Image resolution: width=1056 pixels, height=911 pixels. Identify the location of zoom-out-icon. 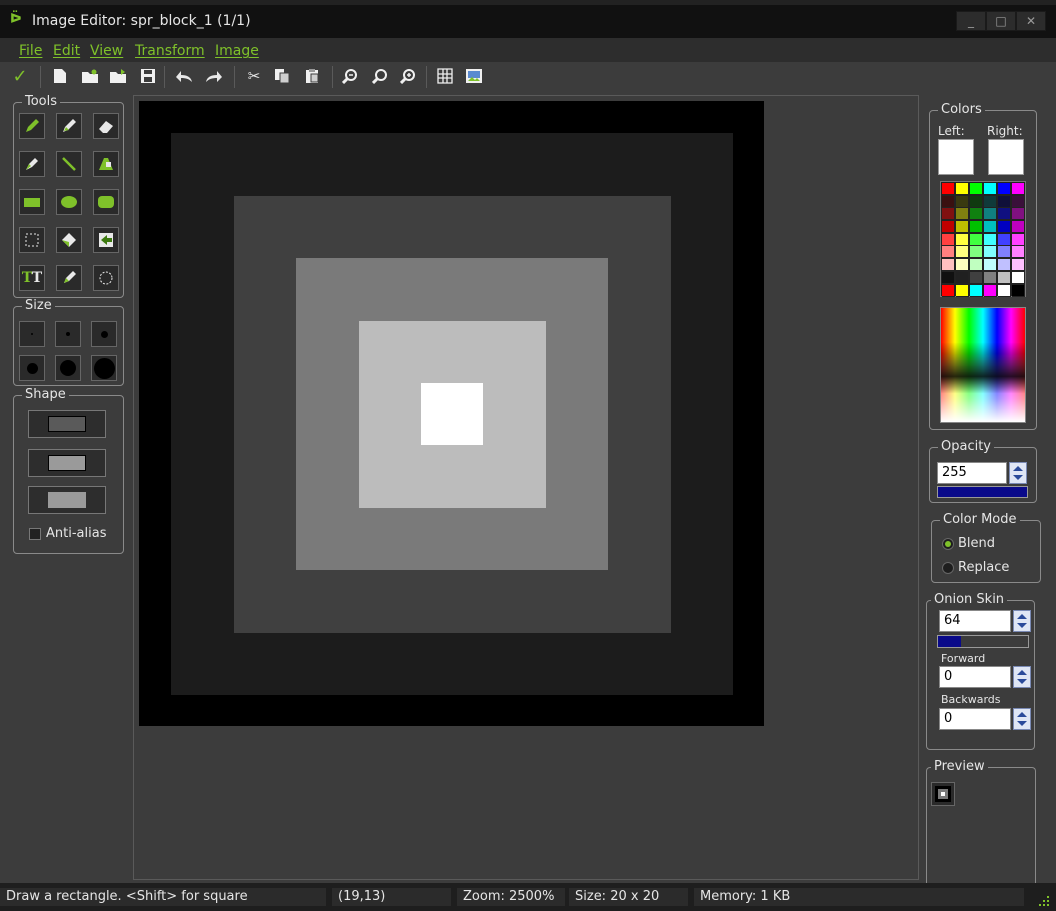
(350, 76).